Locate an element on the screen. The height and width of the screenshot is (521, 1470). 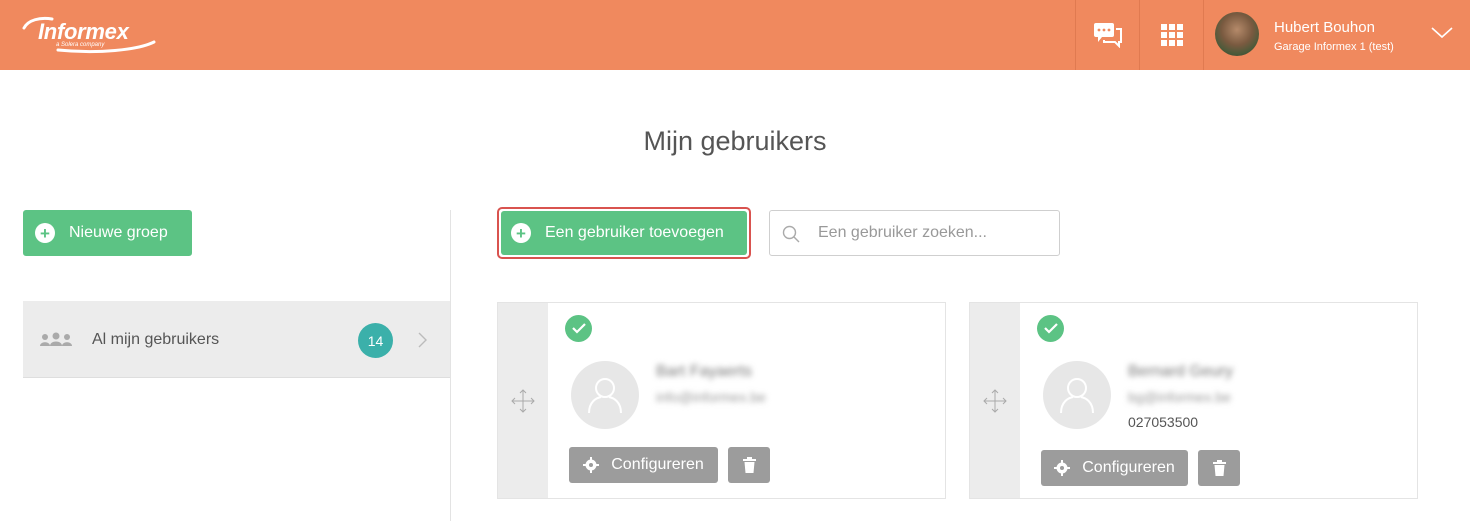
user-menu: Hubert Bouhon Garage Informex 1 (test) is located at coordinates (1336, 35).